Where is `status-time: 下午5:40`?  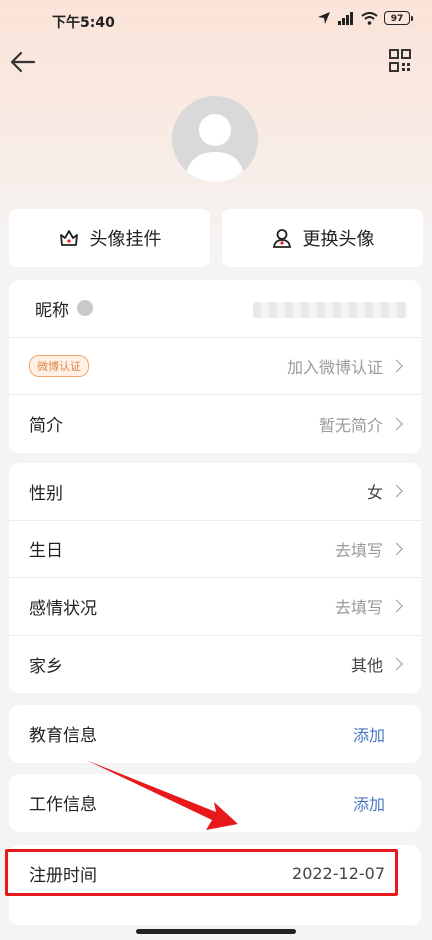
status-time: 下午5:40 is located at coordinates (83, 23).